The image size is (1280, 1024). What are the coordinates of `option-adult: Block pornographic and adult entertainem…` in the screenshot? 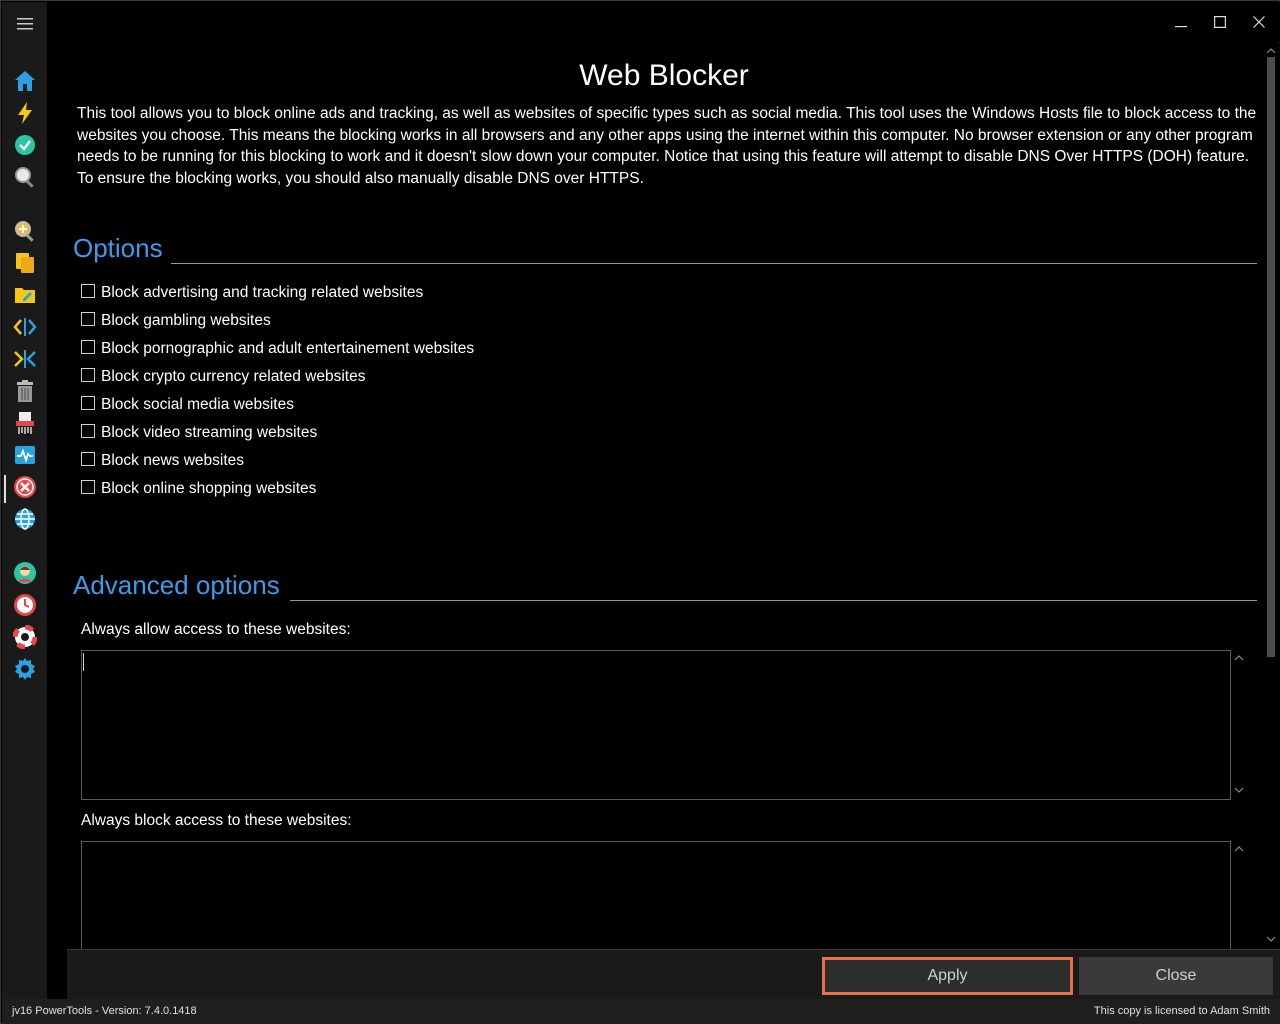 It's located at (277, 349).